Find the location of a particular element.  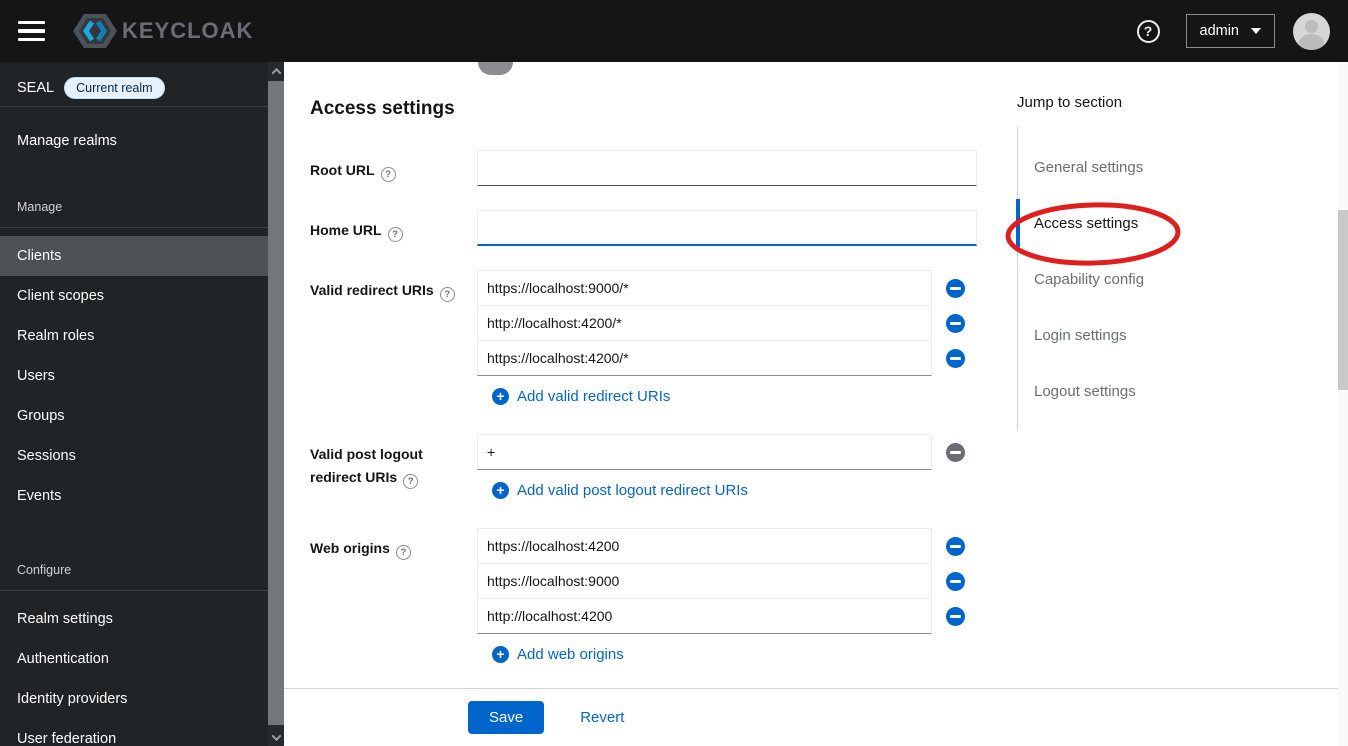

jump-item-login-settings: Login settings is located at coordinates (1167, 335).